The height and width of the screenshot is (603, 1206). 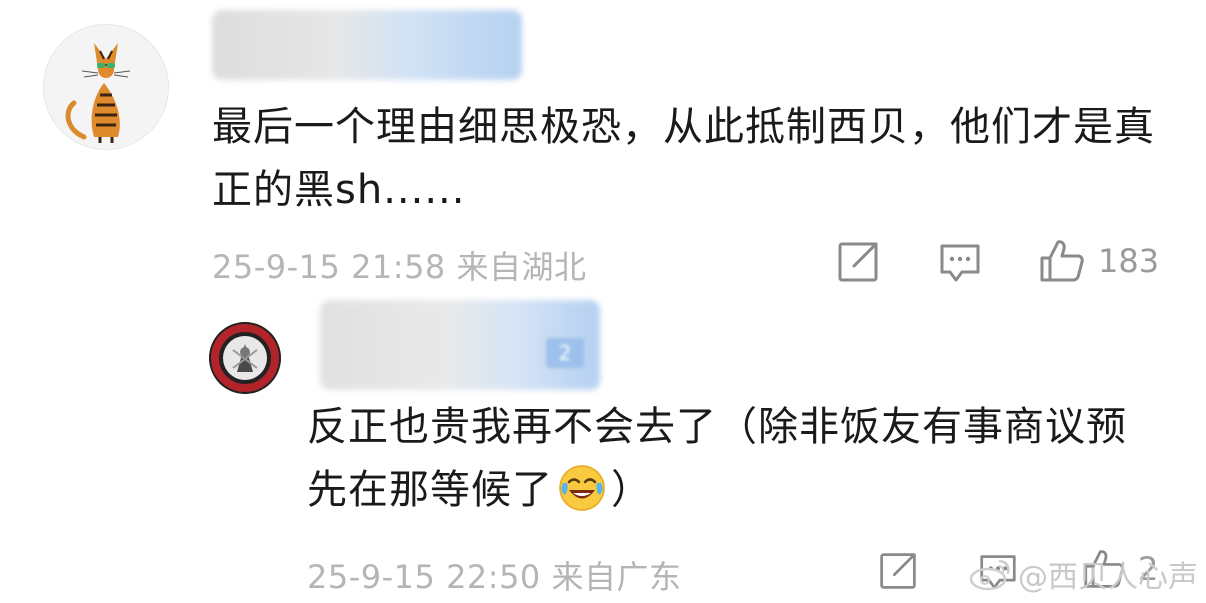 I want to click on comment-text: 反正也贵我再不会去了（除非饭友有事商议预先在那等候了 ）, so click(x=737, y=459).